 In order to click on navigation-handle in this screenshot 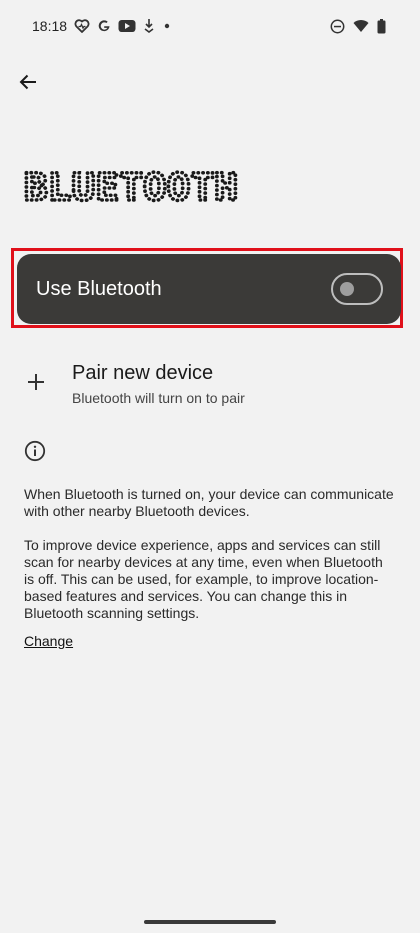, I will do `click(210, 922)`.